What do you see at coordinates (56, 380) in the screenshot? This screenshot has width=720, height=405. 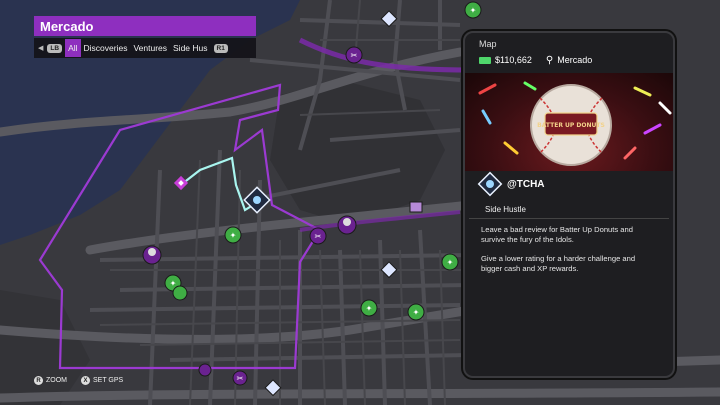 I see `zoom-label: ZOOM` at bounding box center [56, 380].